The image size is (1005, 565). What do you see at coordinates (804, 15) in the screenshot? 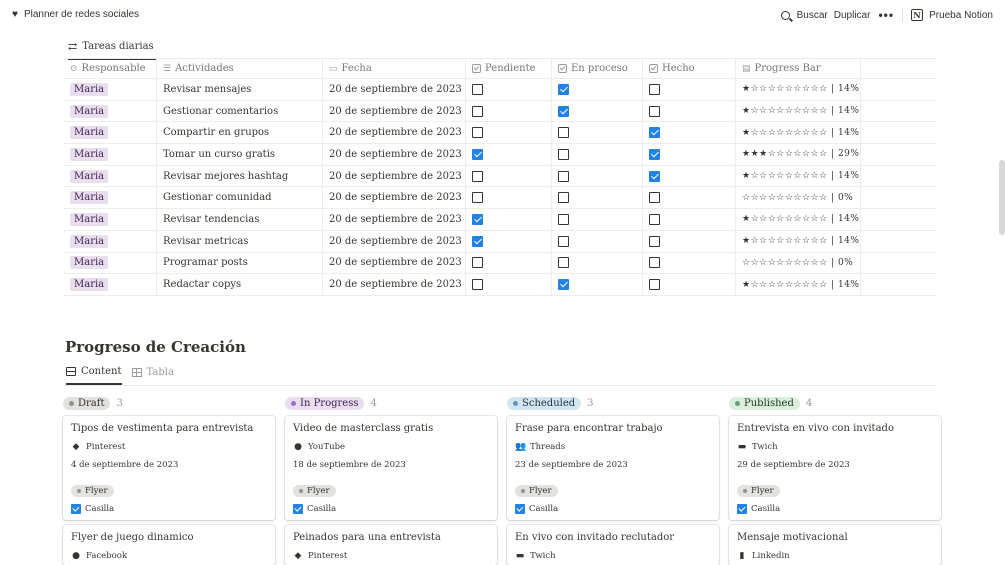
I see `search-button: Buscar` at bounding box center [804, 15].